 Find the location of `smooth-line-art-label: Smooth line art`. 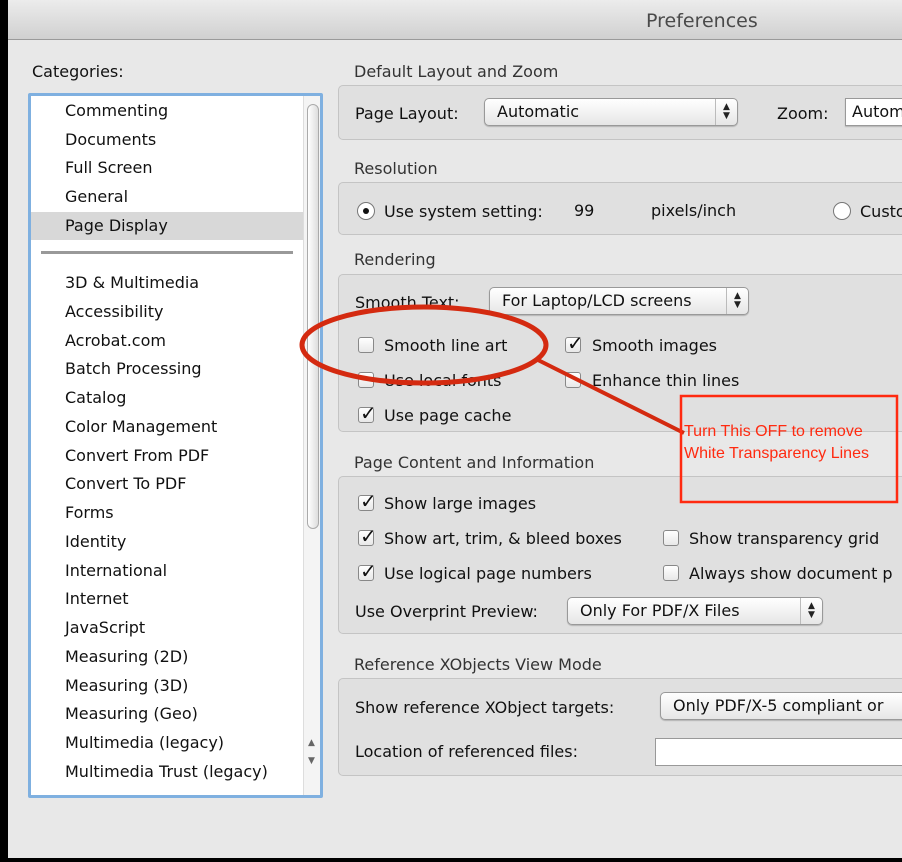

smooth-line-art-label: Smooth line art is located at coordinates (446, 345).